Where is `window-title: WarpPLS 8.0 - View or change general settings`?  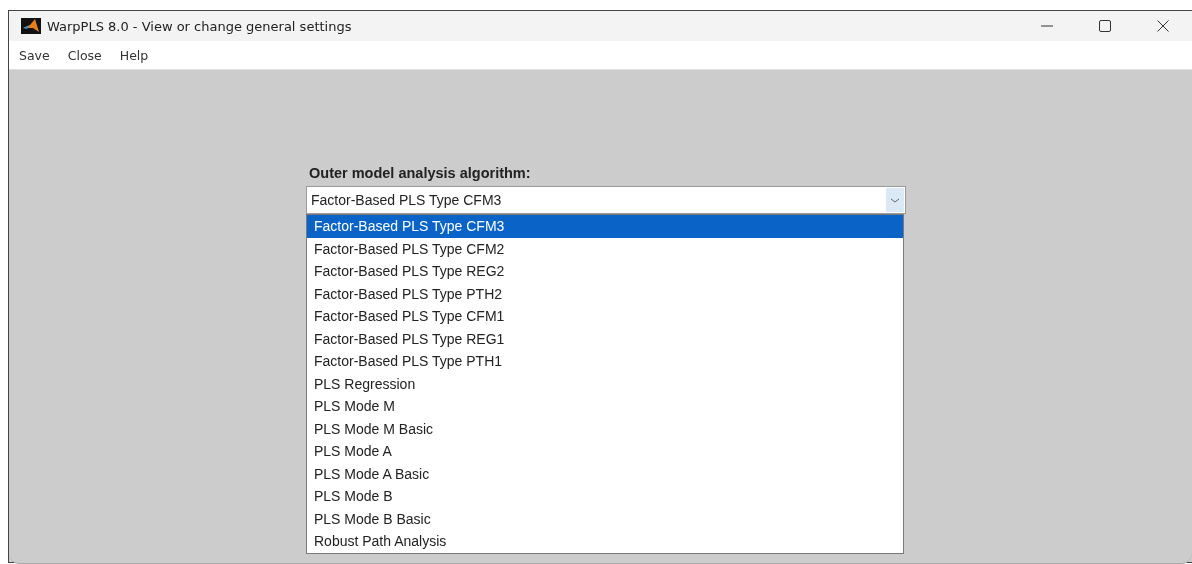
window-title: WarpPLS 8.0 - View or change general settings is located at coordinates (200, 26).